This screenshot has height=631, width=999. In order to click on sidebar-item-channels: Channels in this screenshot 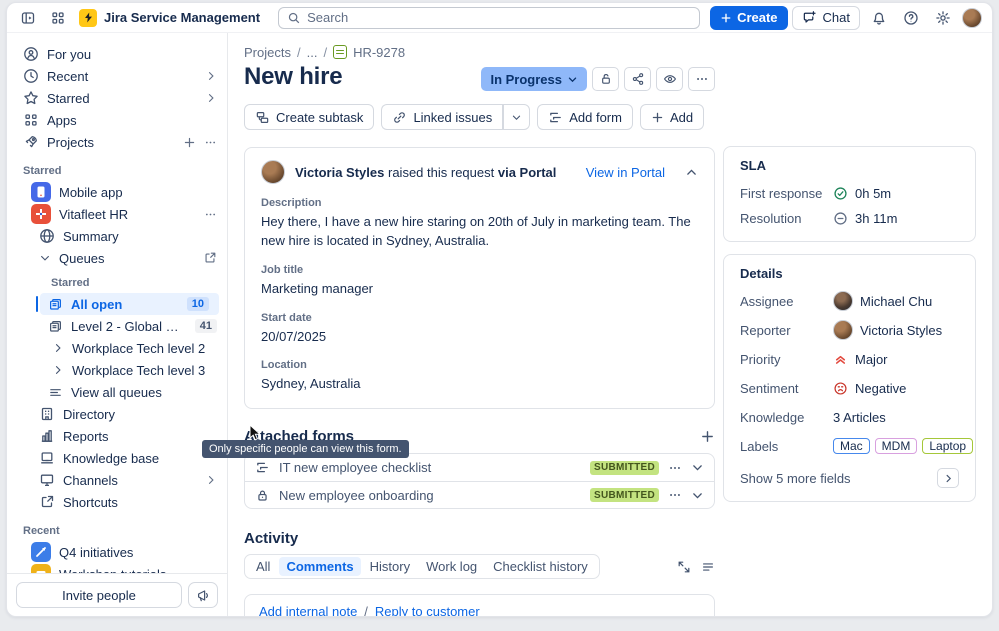, I will do `click(117, 480)`.